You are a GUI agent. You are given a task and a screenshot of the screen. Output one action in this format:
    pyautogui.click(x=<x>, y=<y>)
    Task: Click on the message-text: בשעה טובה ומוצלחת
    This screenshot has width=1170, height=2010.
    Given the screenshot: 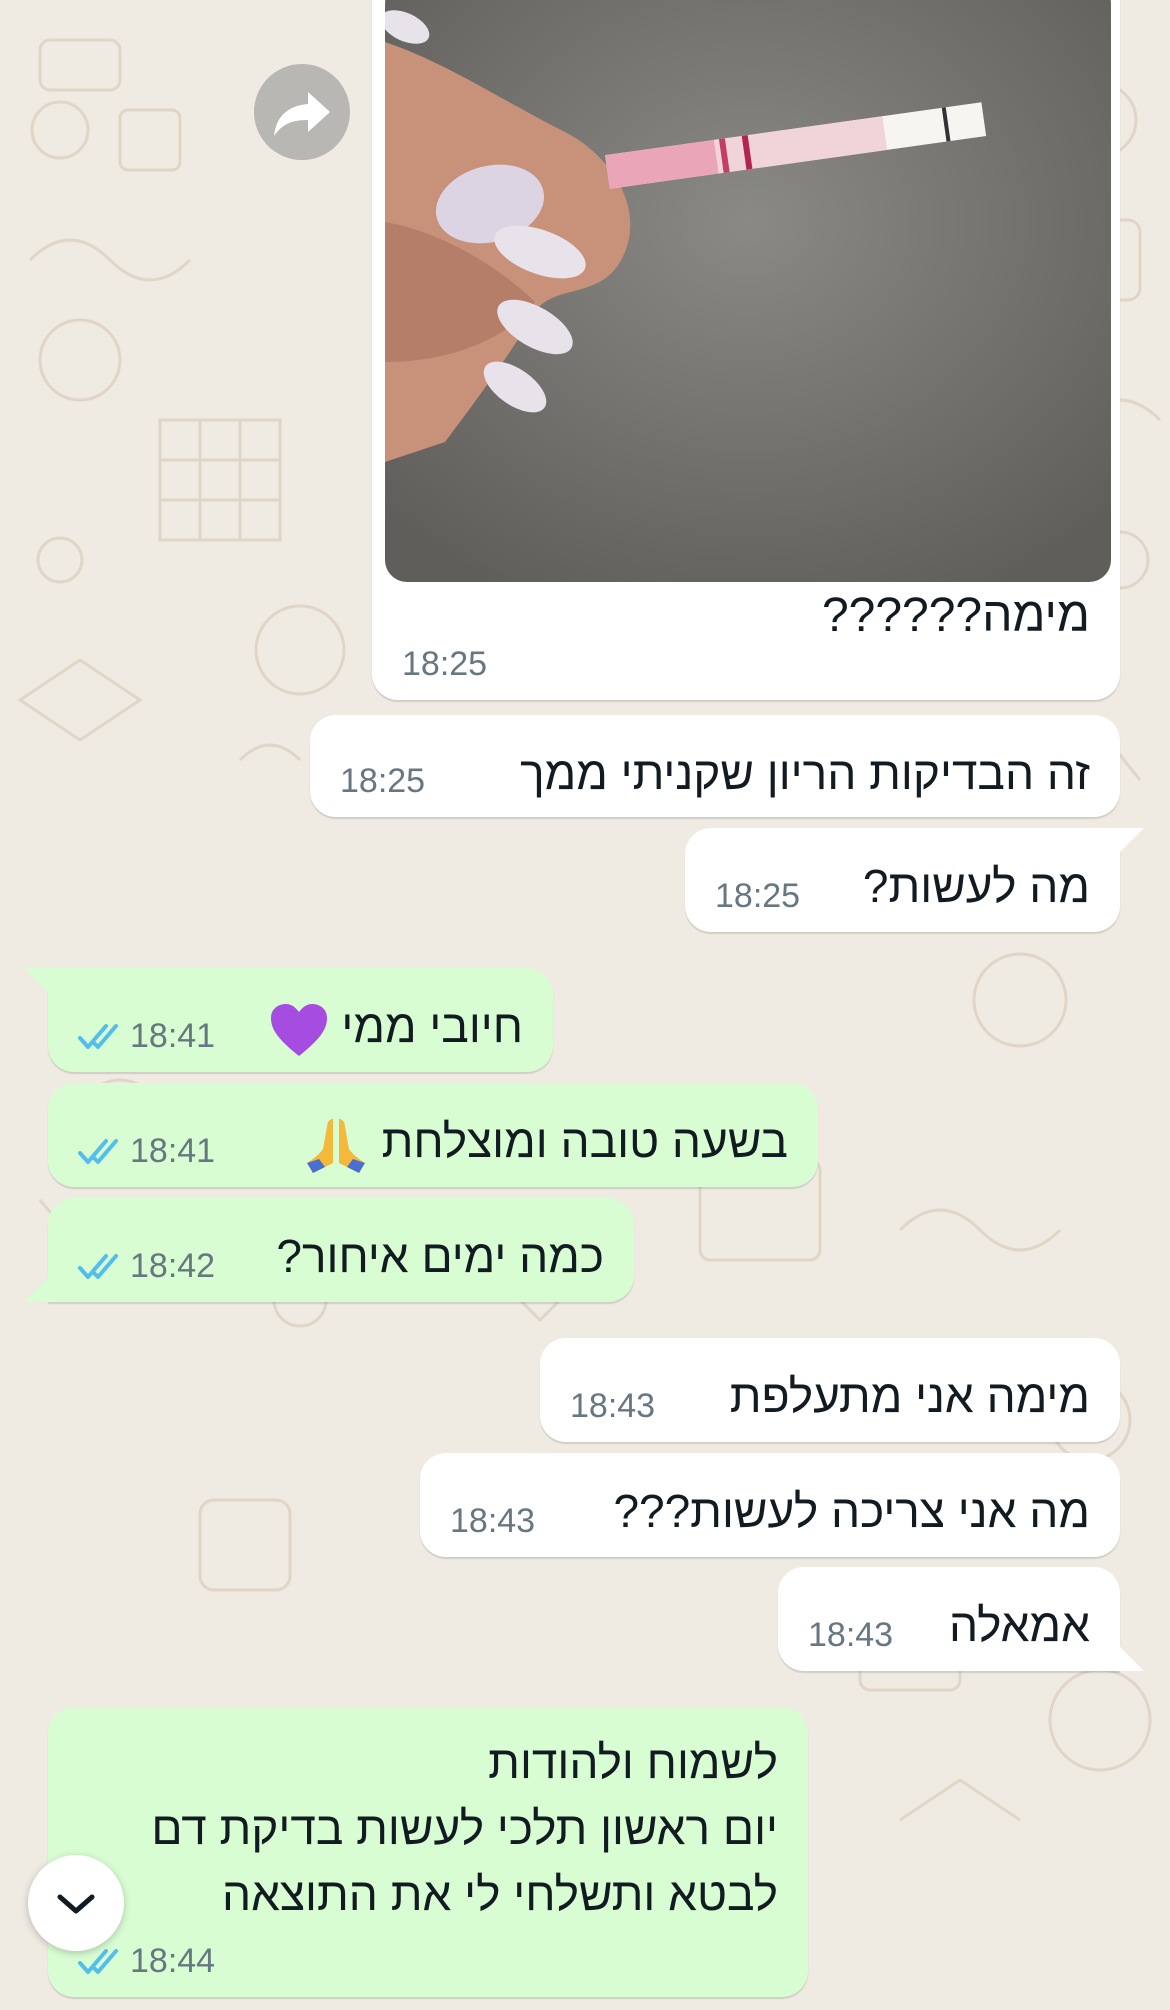 What is the action you would take?
    pyautogui.click(x=545, y=1142)
    